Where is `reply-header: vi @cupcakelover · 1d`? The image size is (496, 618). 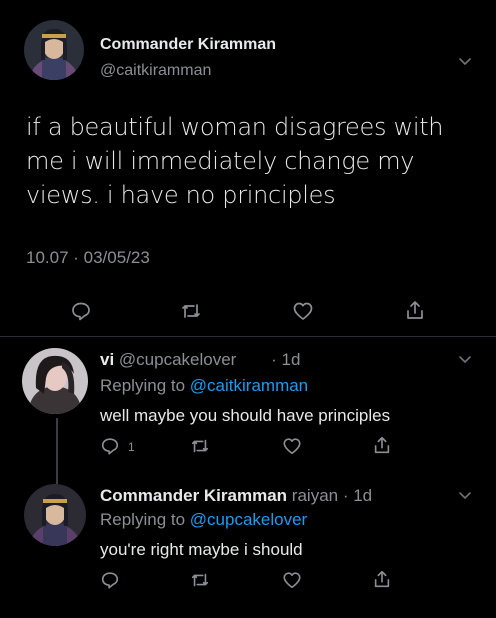 reply-header: vi @cupcakelover · 1d is located at coordinates (200, 360).